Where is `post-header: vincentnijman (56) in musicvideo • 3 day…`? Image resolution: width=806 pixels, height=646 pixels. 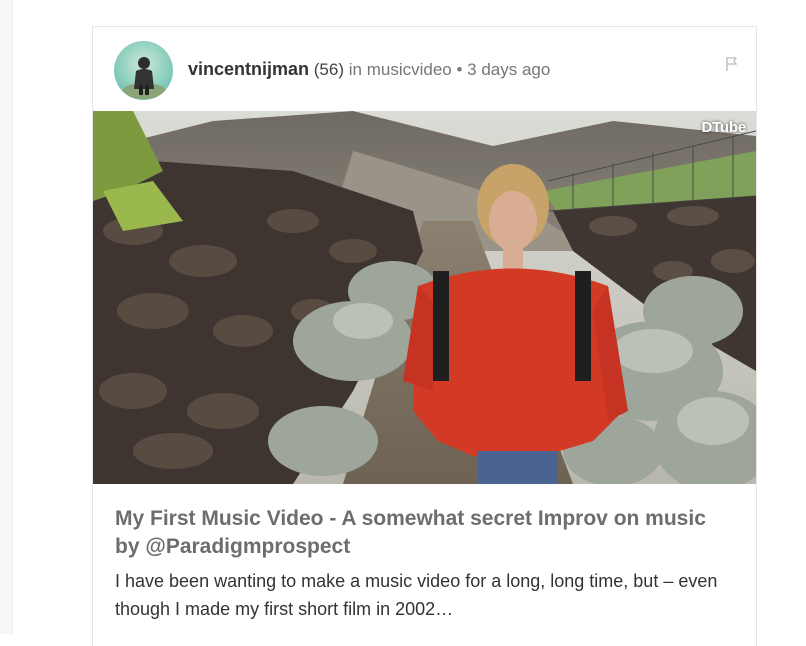
post-header: vincentnijman (56) in musicvideo • 3 day… is located at coordinates (424, 69).